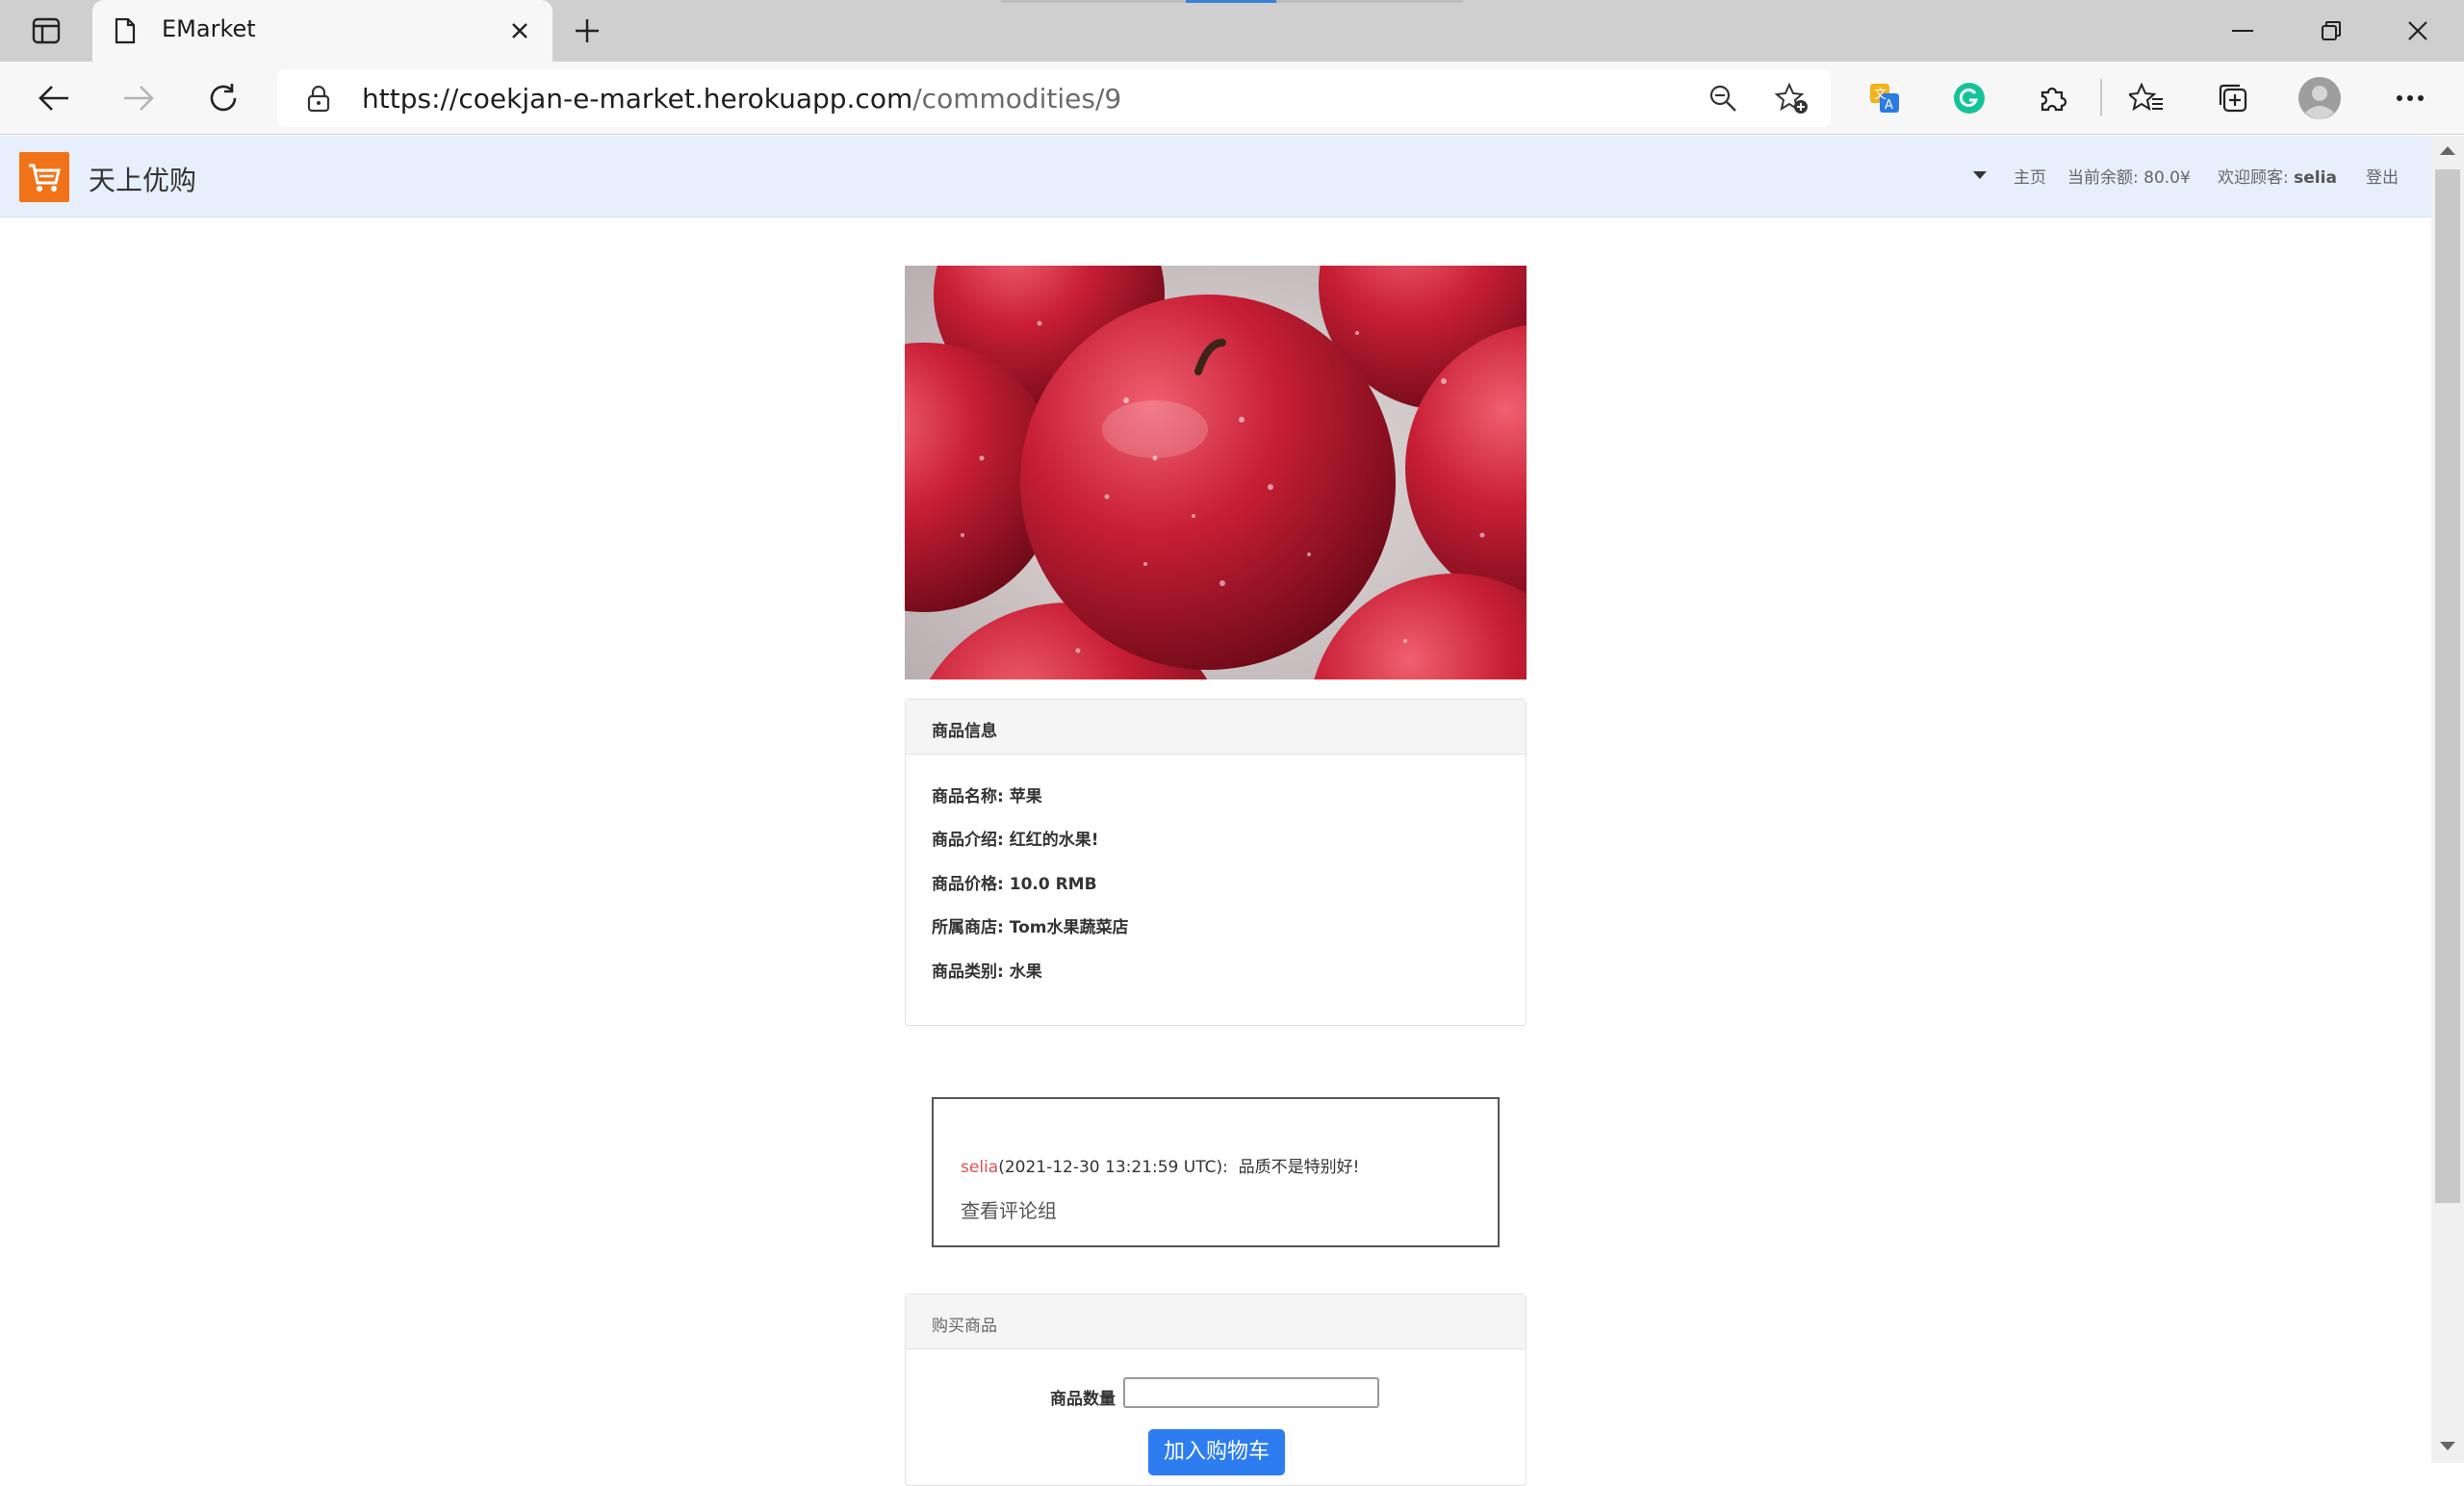 The image size is (2464, 1486). What do you see at coordinates (46, 30) in the screenshot?
I see `tab-actions-icon` at bounding box center [46, 30].